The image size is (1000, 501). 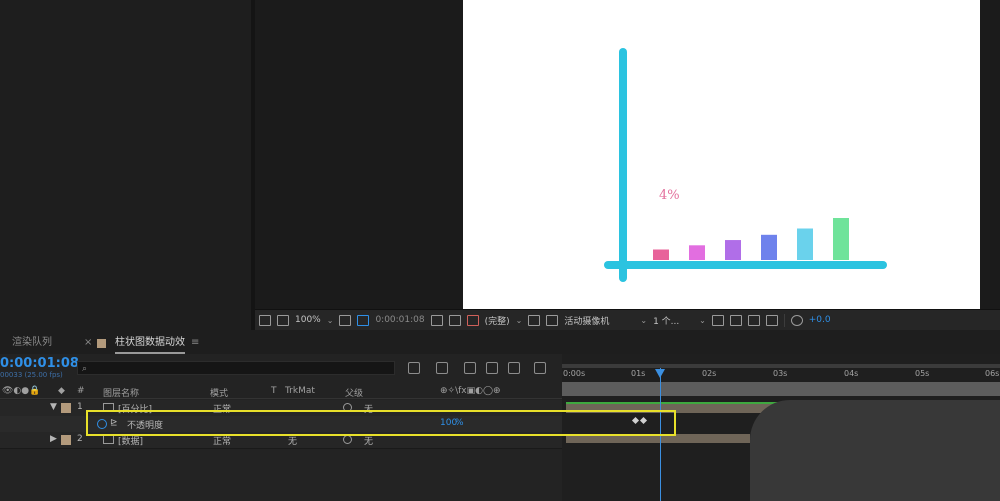 What do you see at coordinates (265, 320) in the screenshot?
I see `snapshot-toggle-icon` at bounding box center [265, 320].